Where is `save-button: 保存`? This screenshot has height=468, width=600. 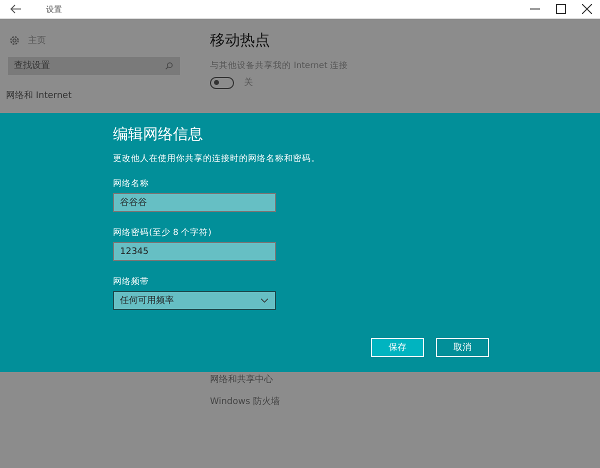
save-button: 保存 is located at coordinates (397, 347).